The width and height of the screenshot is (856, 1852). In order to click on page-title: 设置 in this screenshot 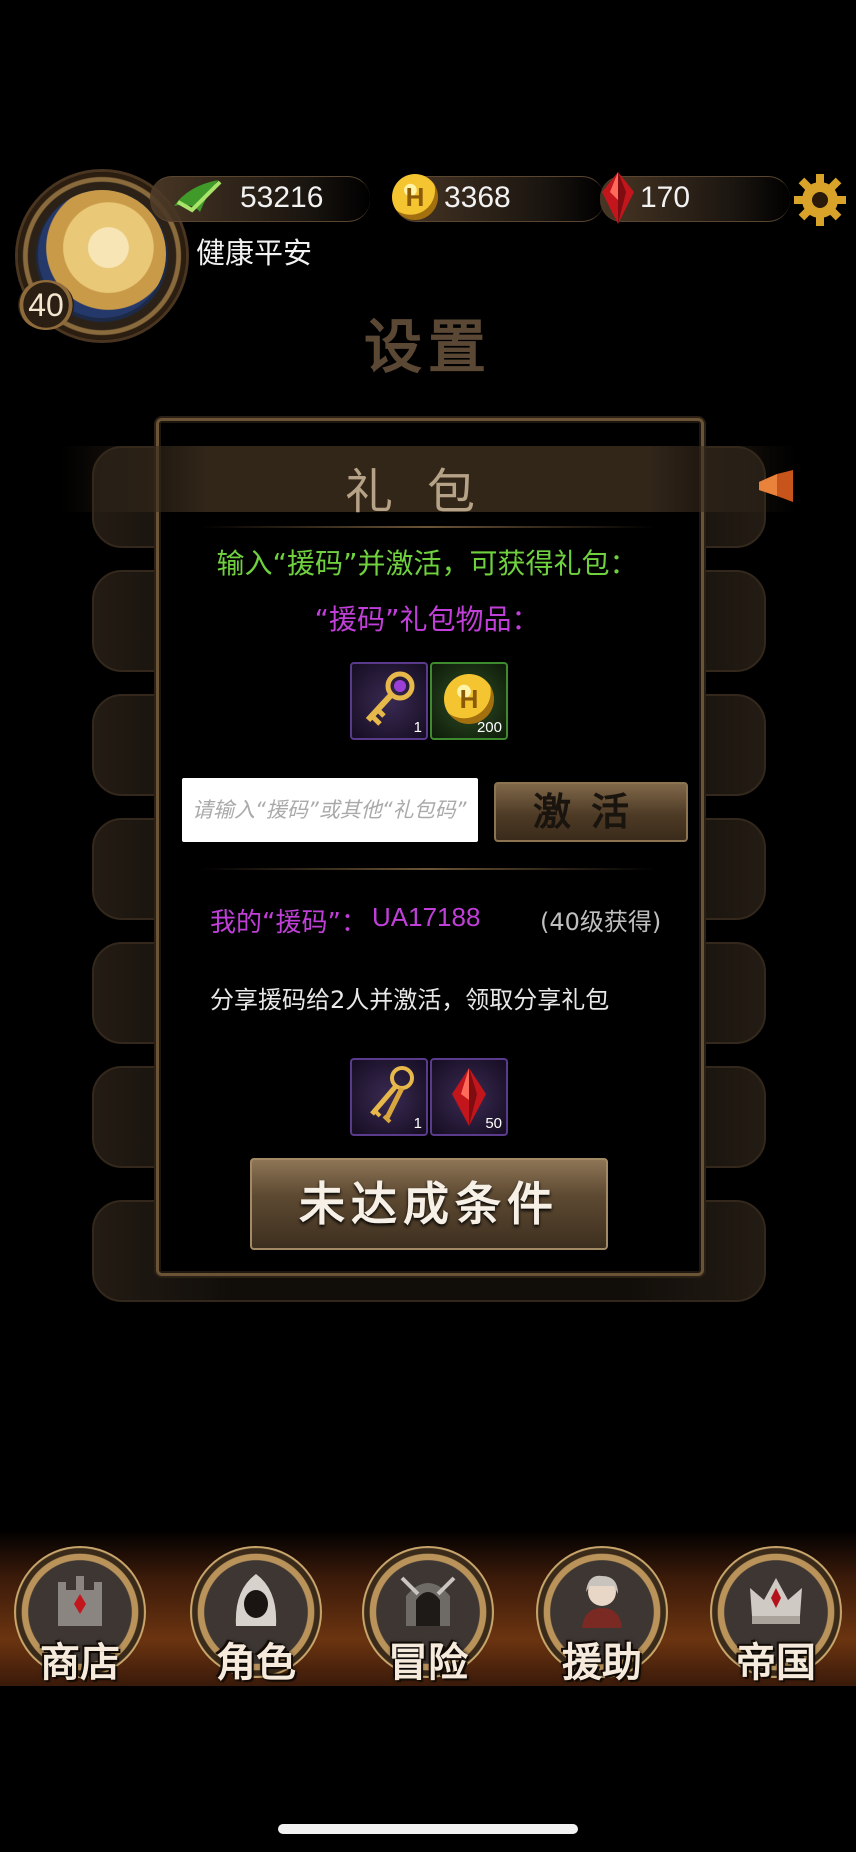, I will do `click(427, 347)`.